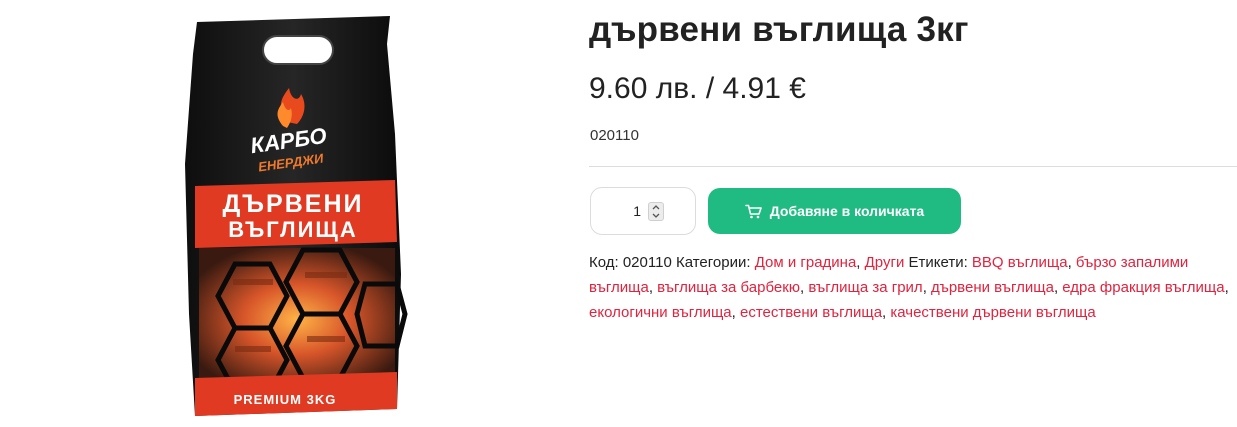  What do you see at coordinates (779, 29) in the screenshot?
I see `product-title: дървени въглища 3кг` at bounding box center [779, 29].